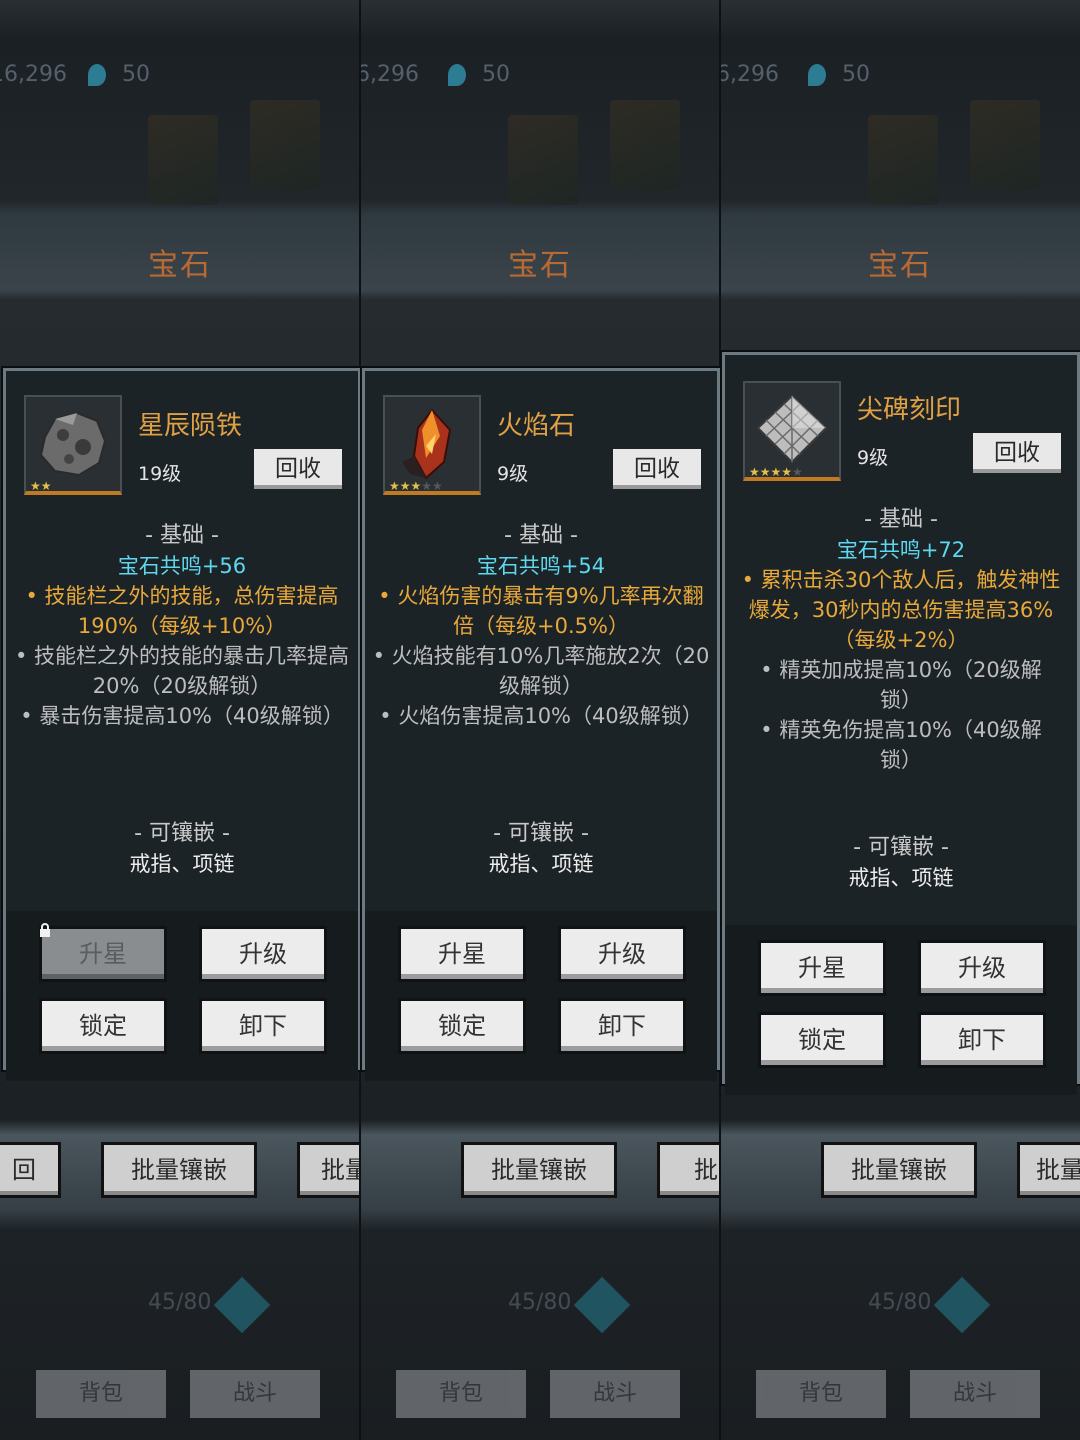 The width and height of the screenshot is (1080, 1440). What do you see at coordinates (797, 472) in the screenshot?
I see `star-empty-icon: ★` at bounding box center [797, 472].